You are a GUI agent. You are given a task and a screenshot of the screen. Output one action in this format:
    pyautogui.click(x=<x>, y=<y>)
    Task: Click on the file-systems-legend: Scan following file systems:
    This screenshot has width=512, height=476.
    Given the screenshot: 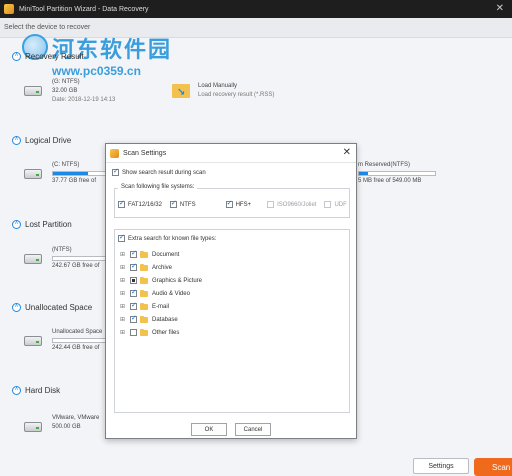 What is the action you would take?
    pyautogui.click(x=158, y=187)
    